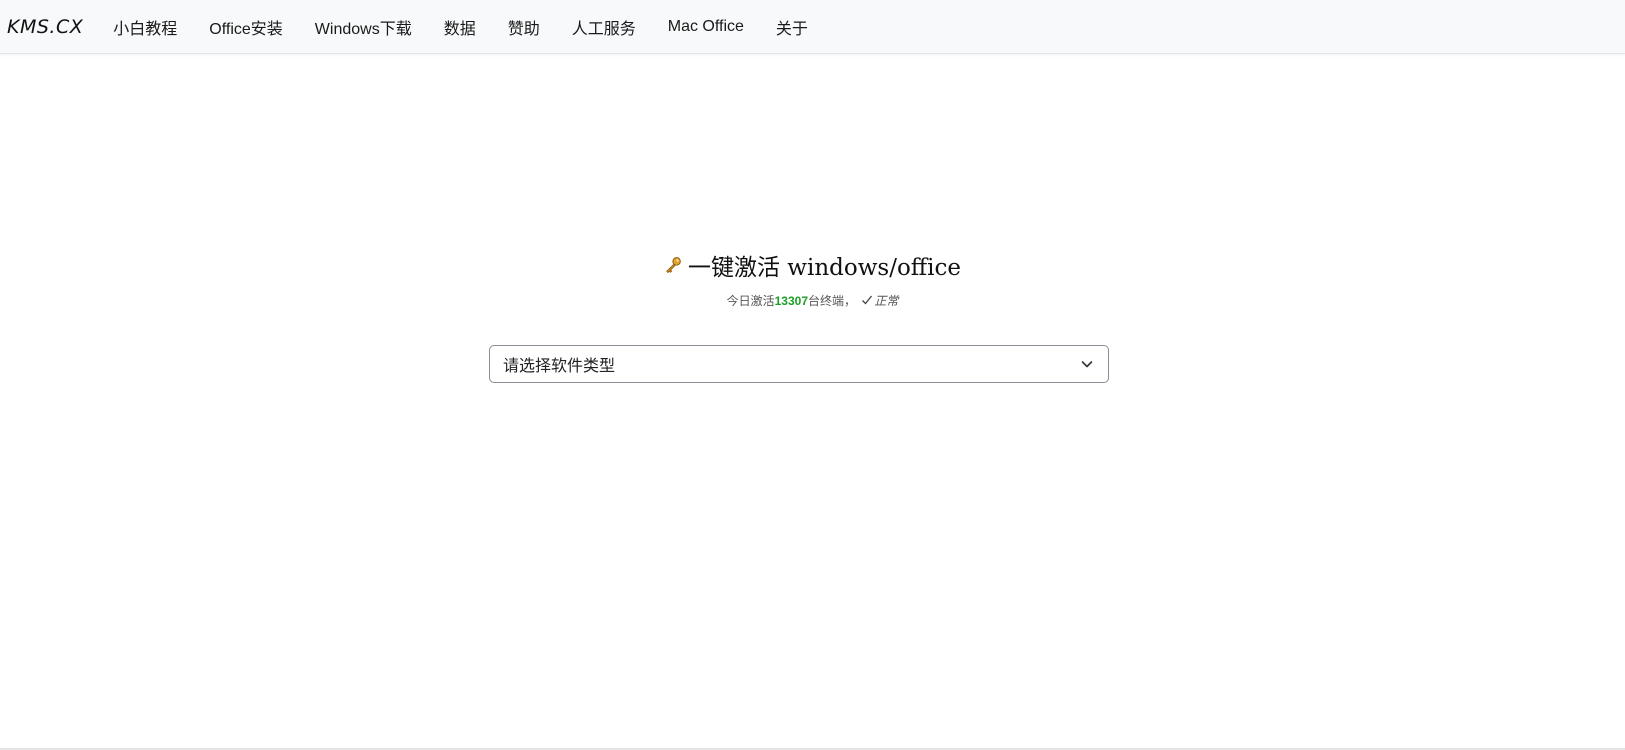 This screenshot has height=750, width=1625. What do you see at coordinates (867, 300) in the screenshot?
I see `check-icon` at bounding box center [867, 300].